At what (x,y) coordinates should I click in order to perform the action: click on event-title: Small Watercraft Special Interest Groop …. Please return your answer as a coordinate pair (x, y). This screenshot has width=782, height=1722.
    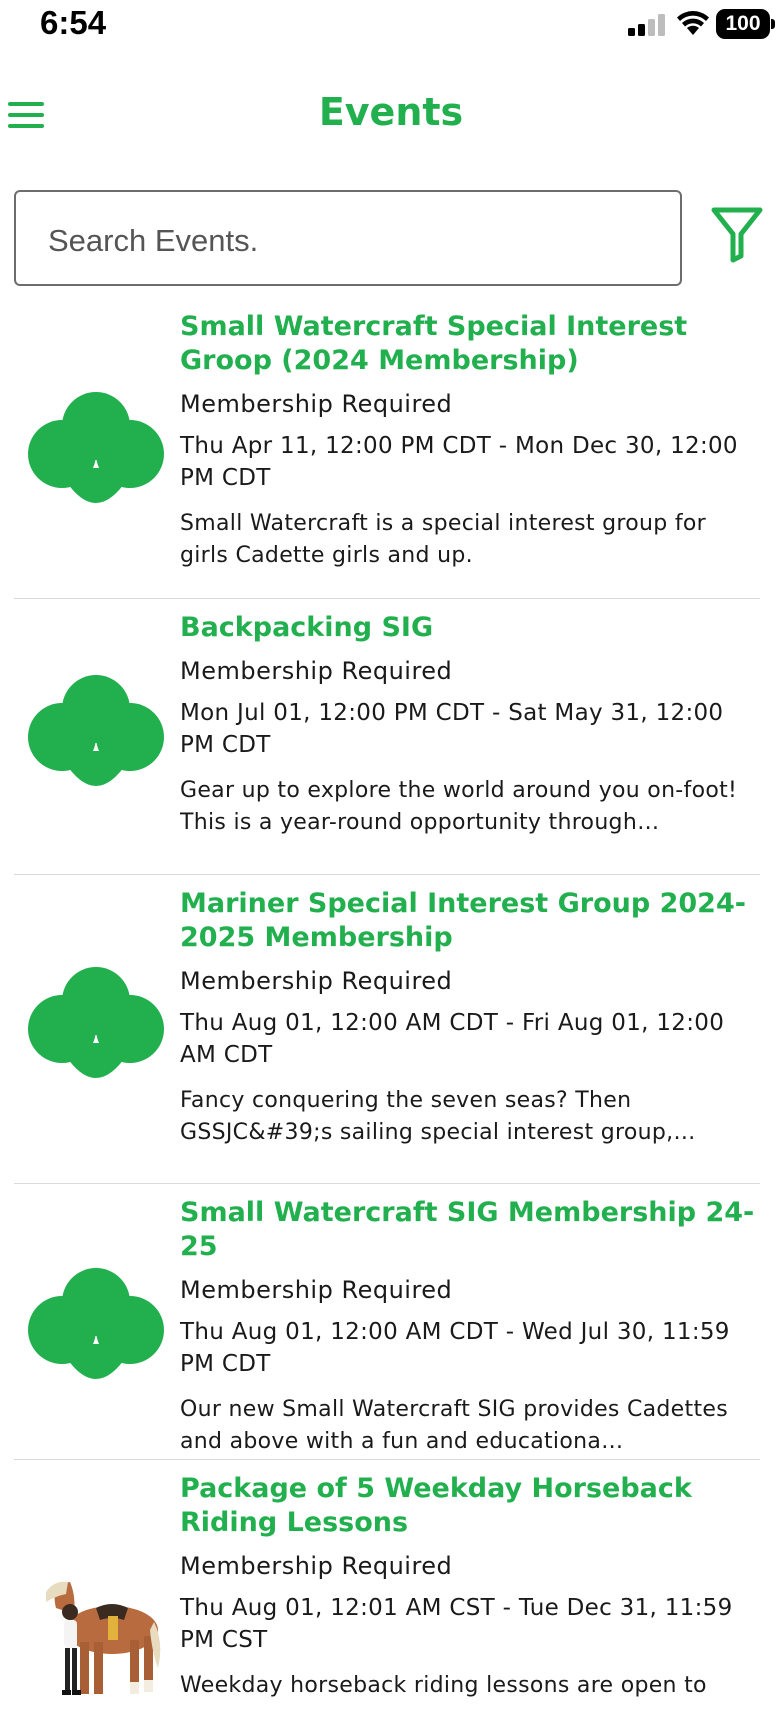
    Looking at the image, I should click on (470, 344).